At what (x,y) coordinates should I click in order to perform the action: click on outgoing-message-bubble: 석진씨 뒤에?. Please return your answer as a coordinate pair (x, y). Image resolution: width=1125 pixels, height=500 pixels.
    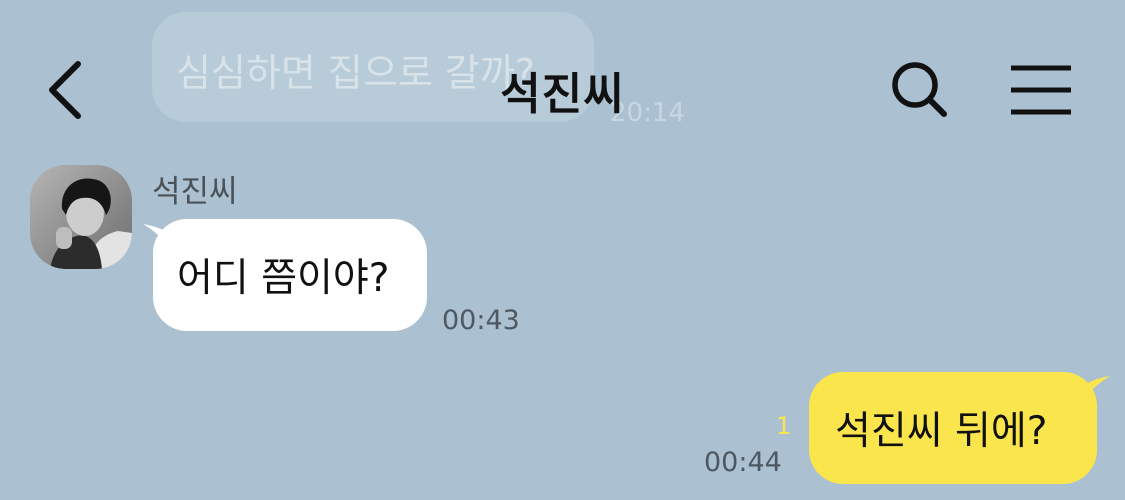
    Looking at the image, I should click on (953, 428).